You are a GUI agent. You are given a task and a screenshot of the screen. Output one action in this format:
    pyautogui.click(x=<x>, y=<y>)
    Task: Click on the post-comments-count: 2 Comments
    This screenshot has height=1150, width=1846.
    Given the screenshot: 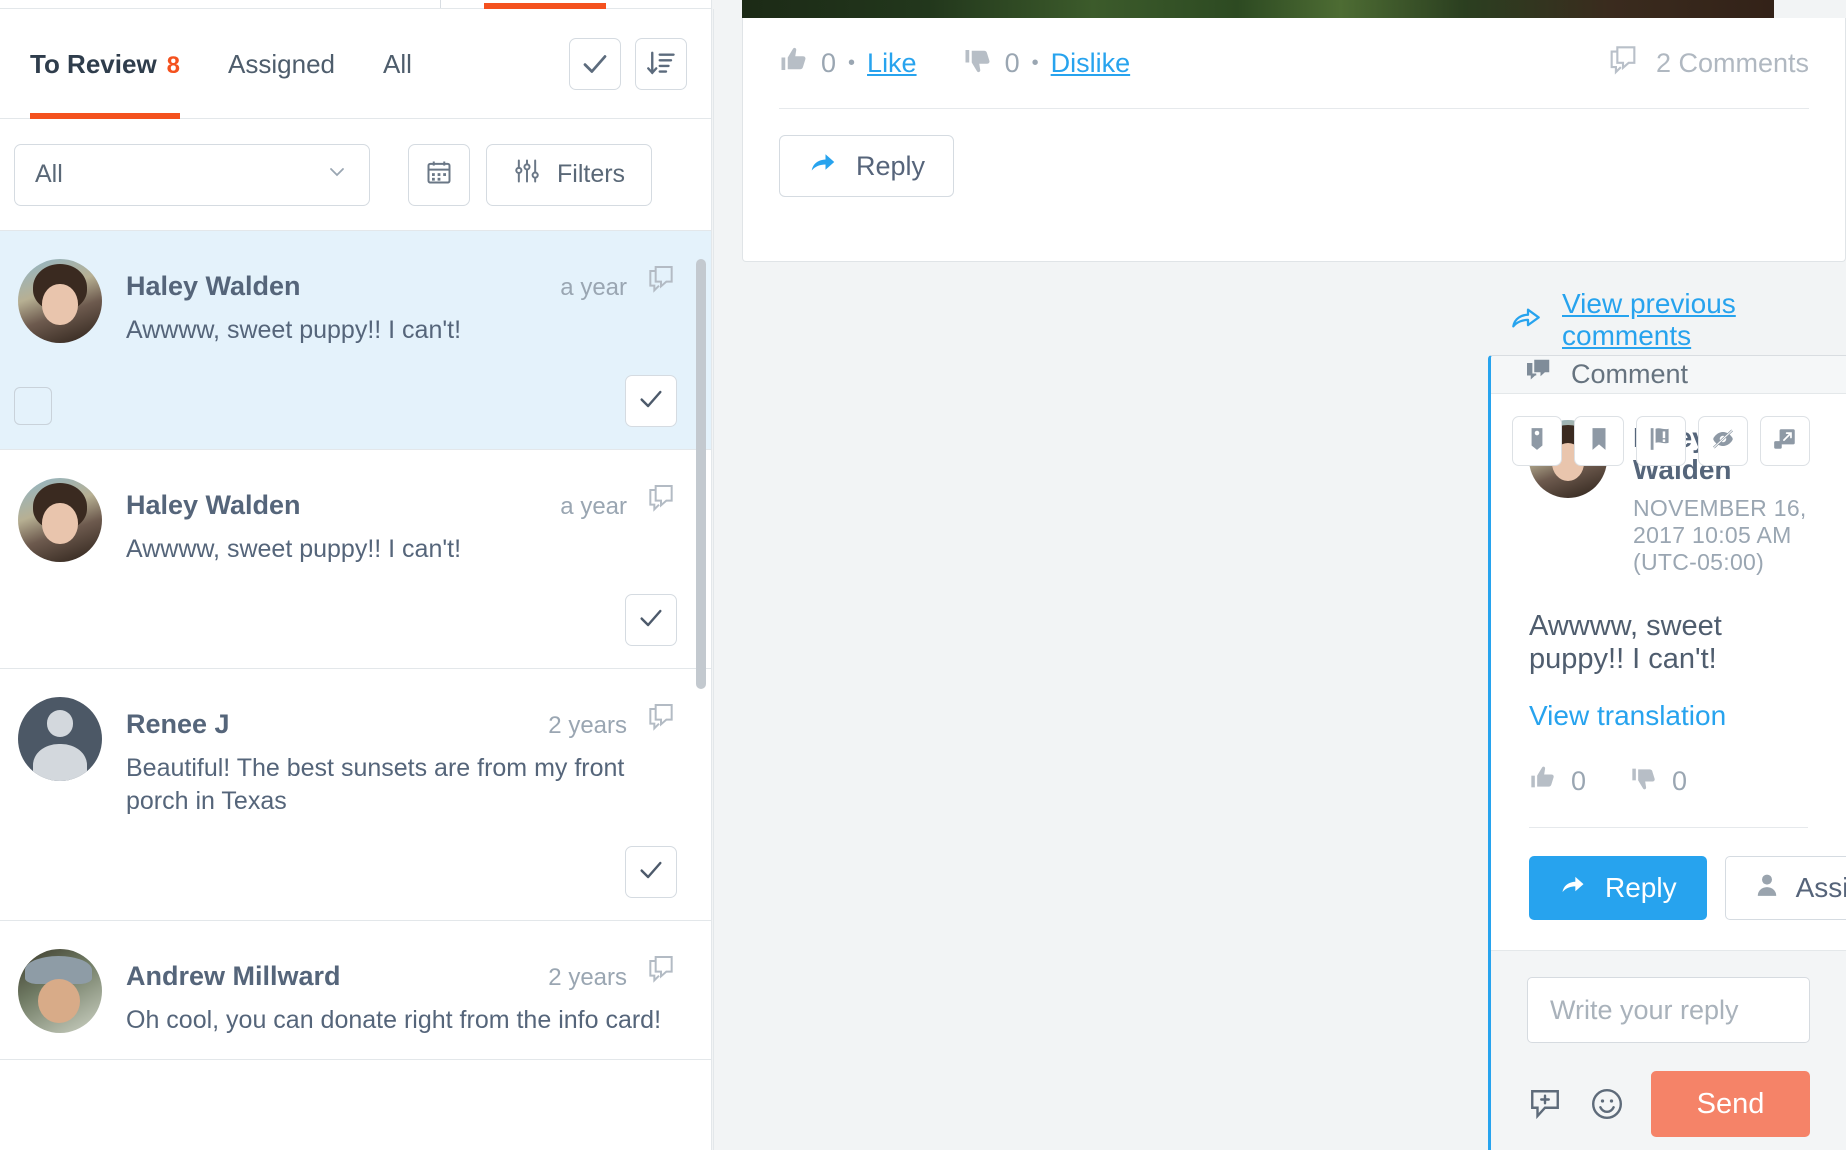 What is the action you would take?
    pyautogui.click(x=1707, y=63)
    